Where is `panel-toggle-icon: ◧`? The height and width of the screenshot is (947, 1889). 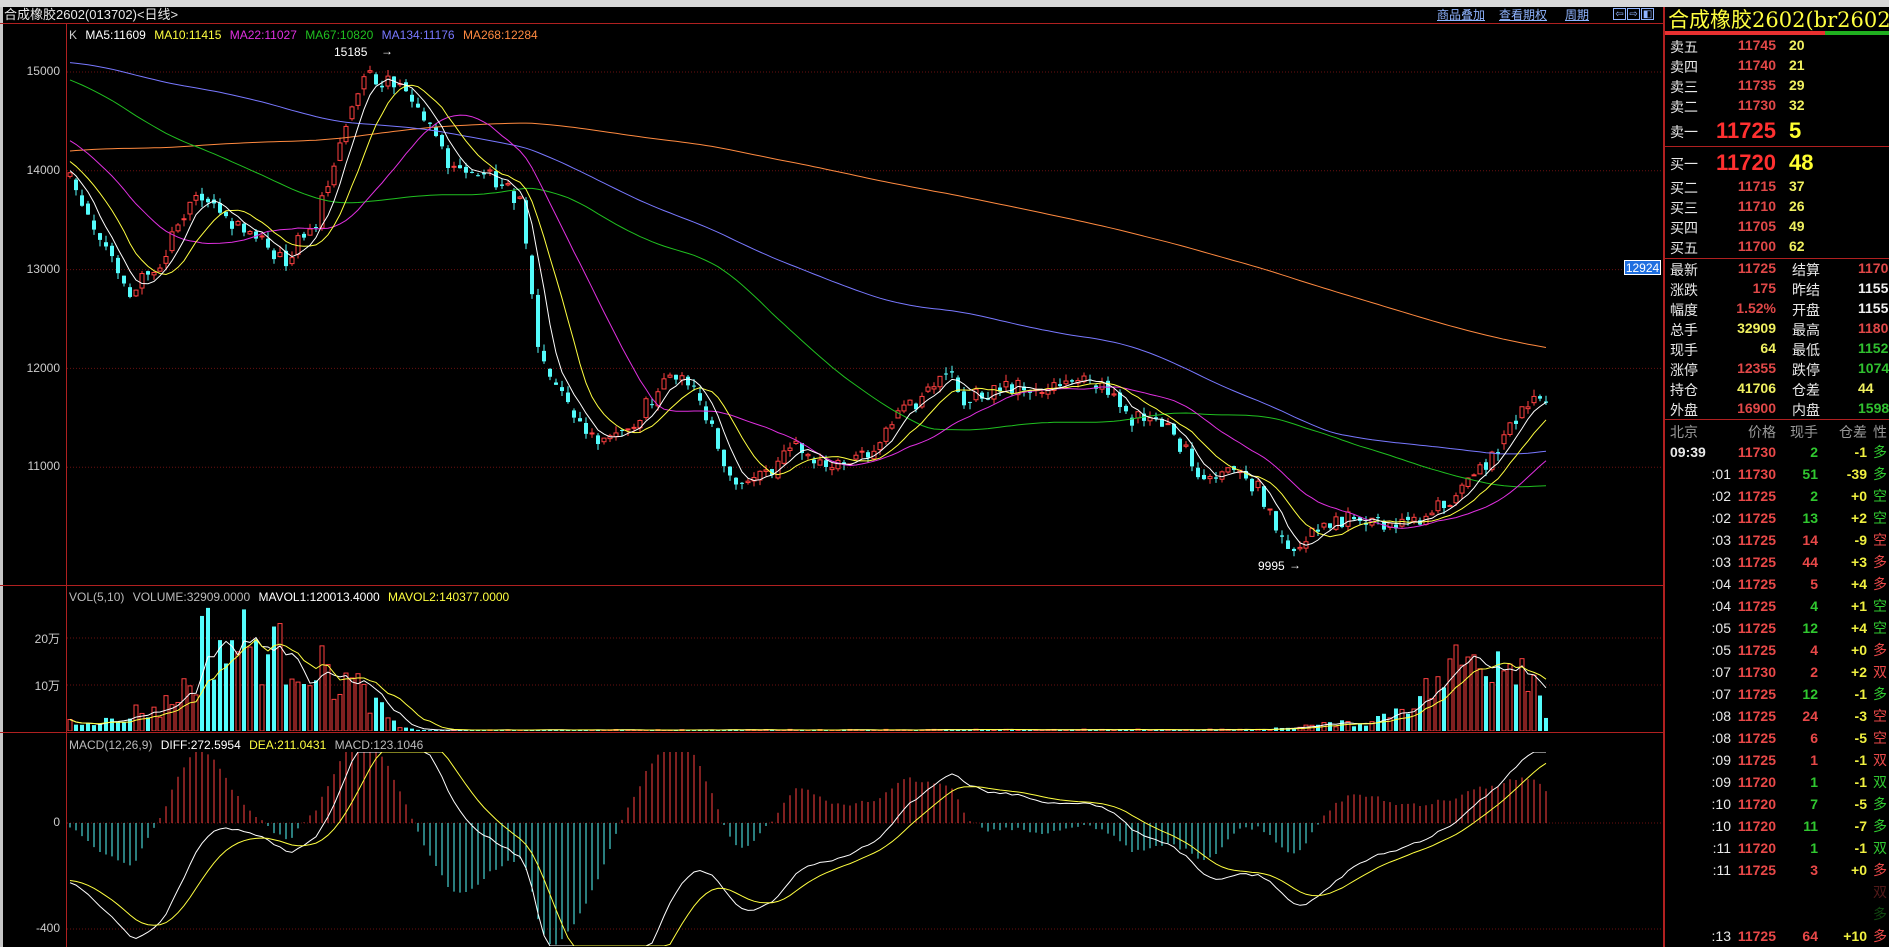
panel-toggle-icon: ◧ is located at coordinates (1647, 14).